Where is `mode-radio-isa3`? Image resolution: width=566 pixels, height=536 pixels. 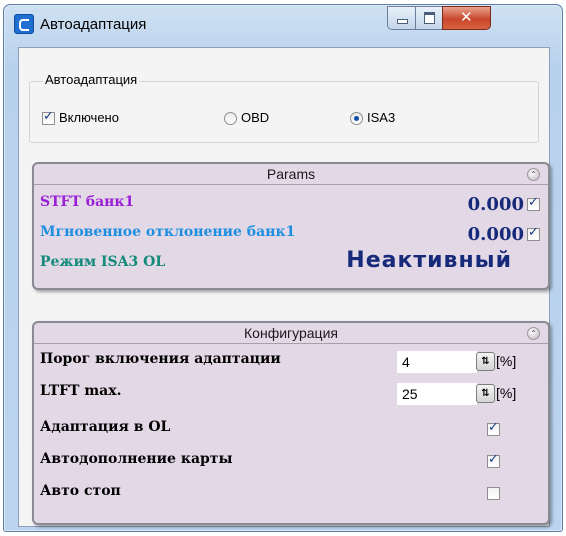
mode-radio-isa3 is located at coordinates (356, 118).